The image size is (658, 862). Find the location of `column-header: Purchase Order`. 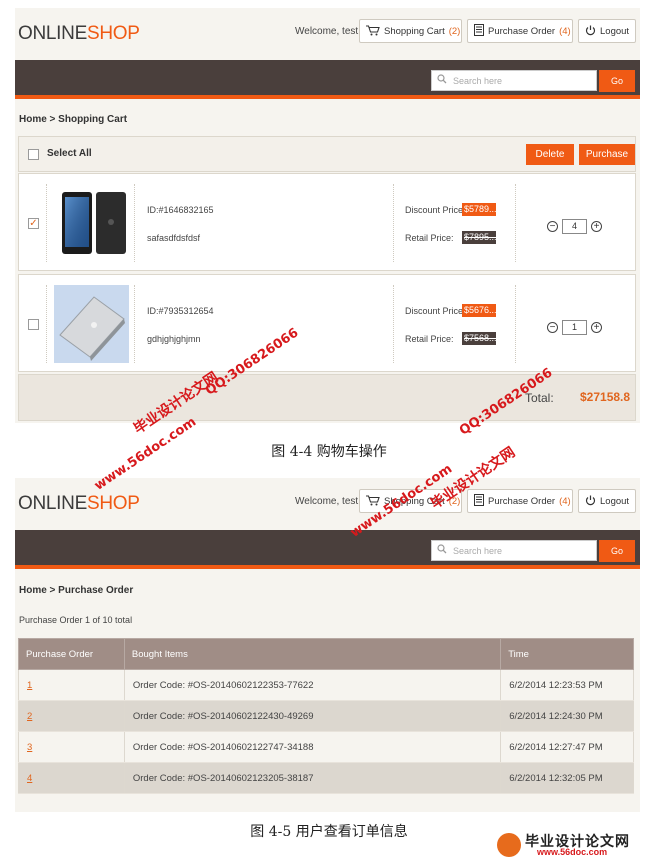

column-header: Purchase Order is located at coordinates (71, 654).